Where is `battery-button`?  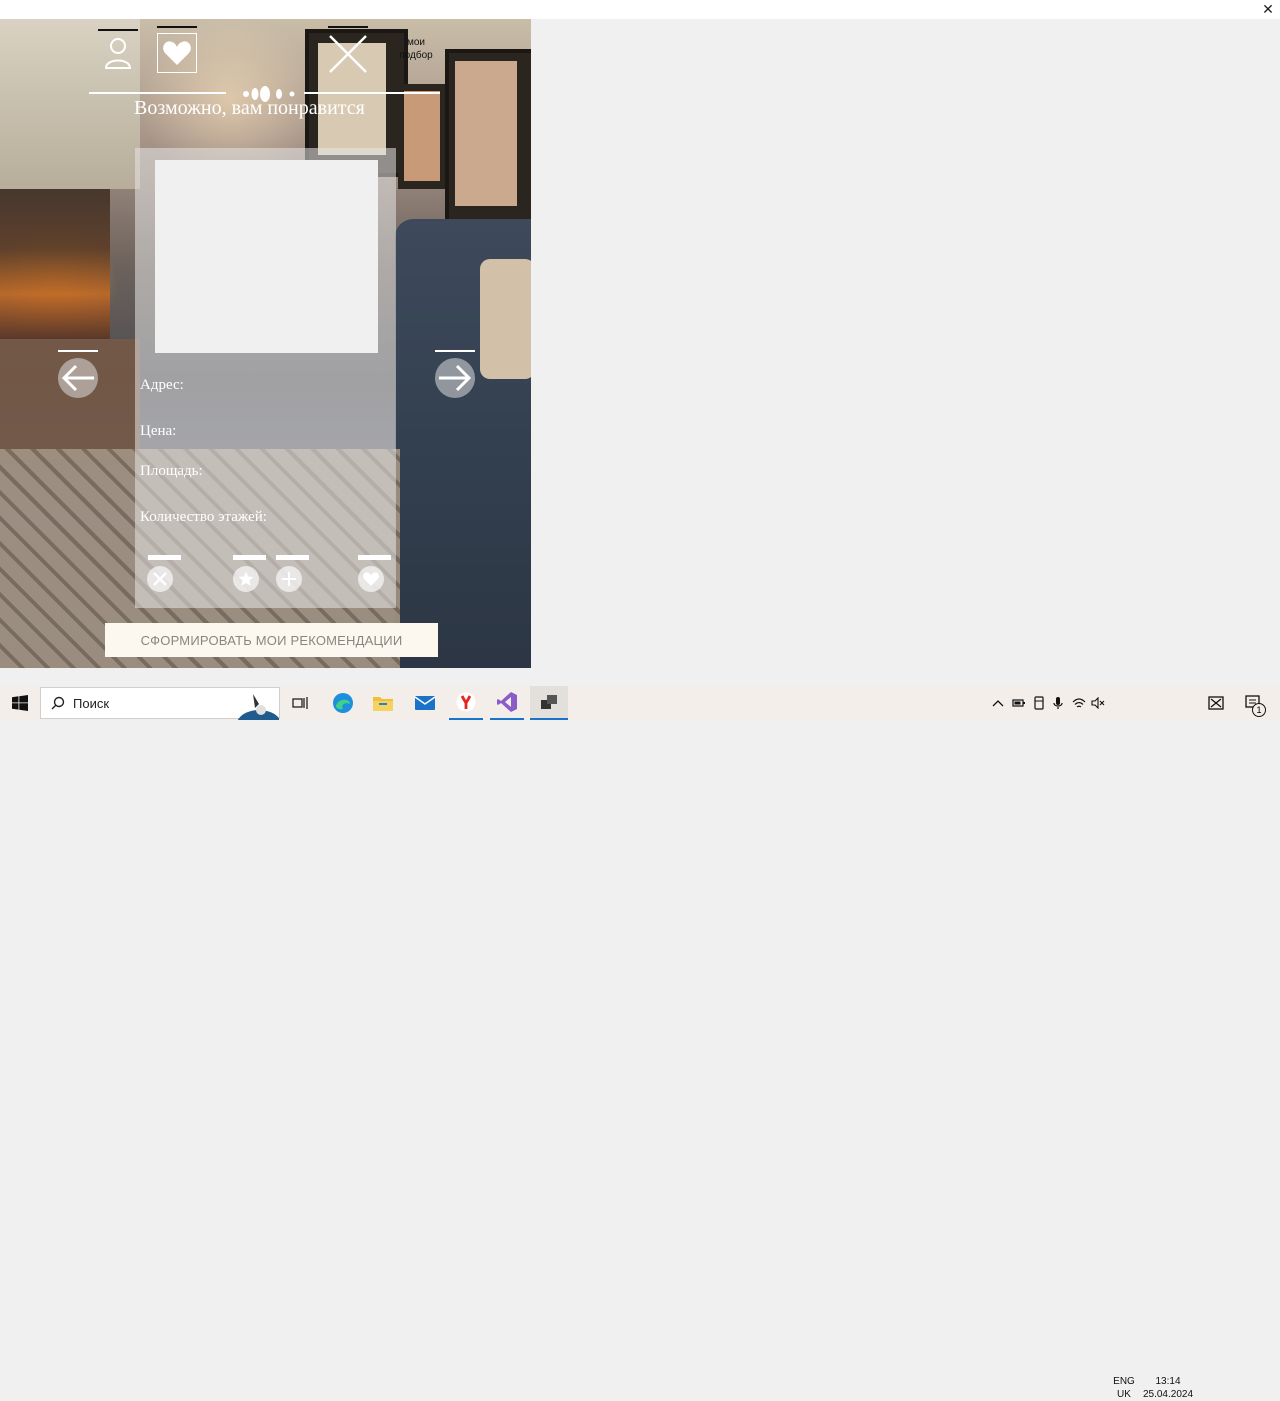 battery-button is located at coordinates (1019, 703).